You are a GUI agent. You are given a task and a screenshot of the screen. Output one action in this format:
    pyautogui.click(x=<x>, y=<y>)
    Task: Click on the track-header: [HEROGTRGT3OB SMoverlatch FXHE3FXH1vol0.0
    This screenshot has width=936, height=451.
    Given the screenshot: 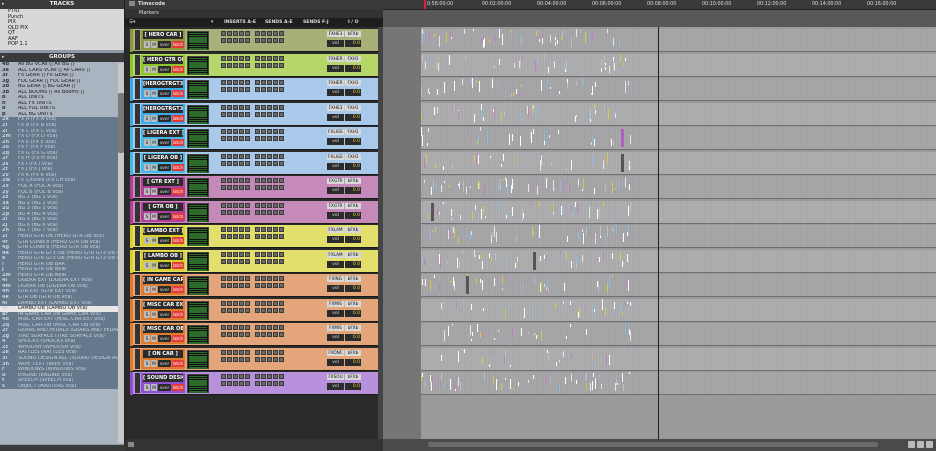 What is the action you would take?
    pyautogui.click(x=254, y=114)
    